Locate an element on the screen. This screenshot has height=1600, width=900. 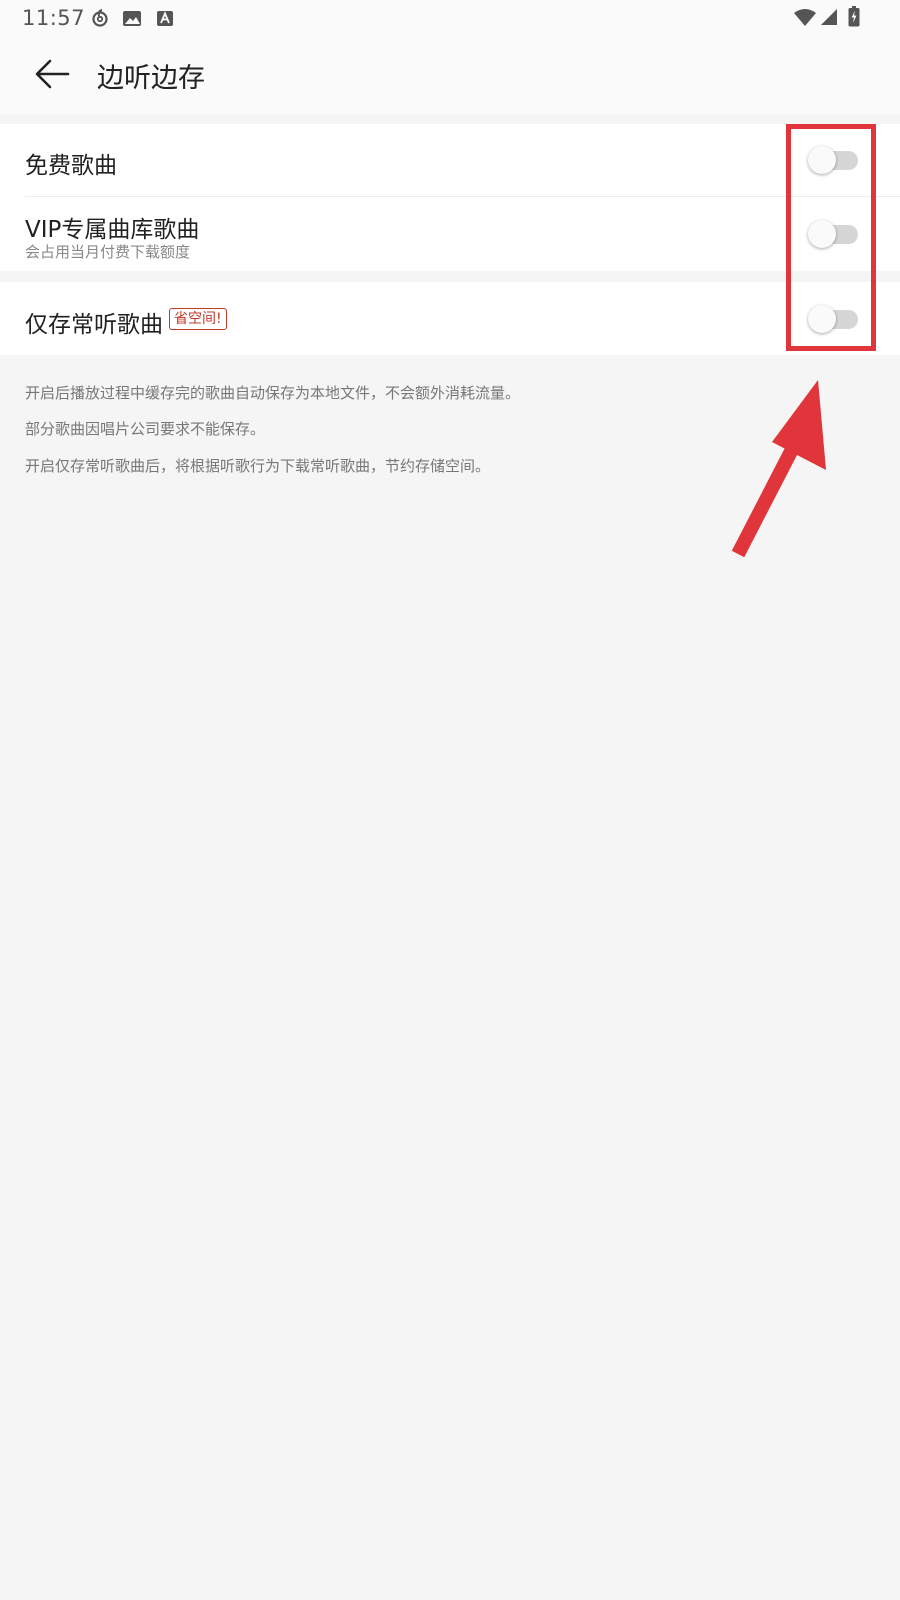
description-text: 开启仅存常听歌曲后，将根据听歌行为下载常听歌曲，节约存储空间。 is located at coordinates (258, 466).